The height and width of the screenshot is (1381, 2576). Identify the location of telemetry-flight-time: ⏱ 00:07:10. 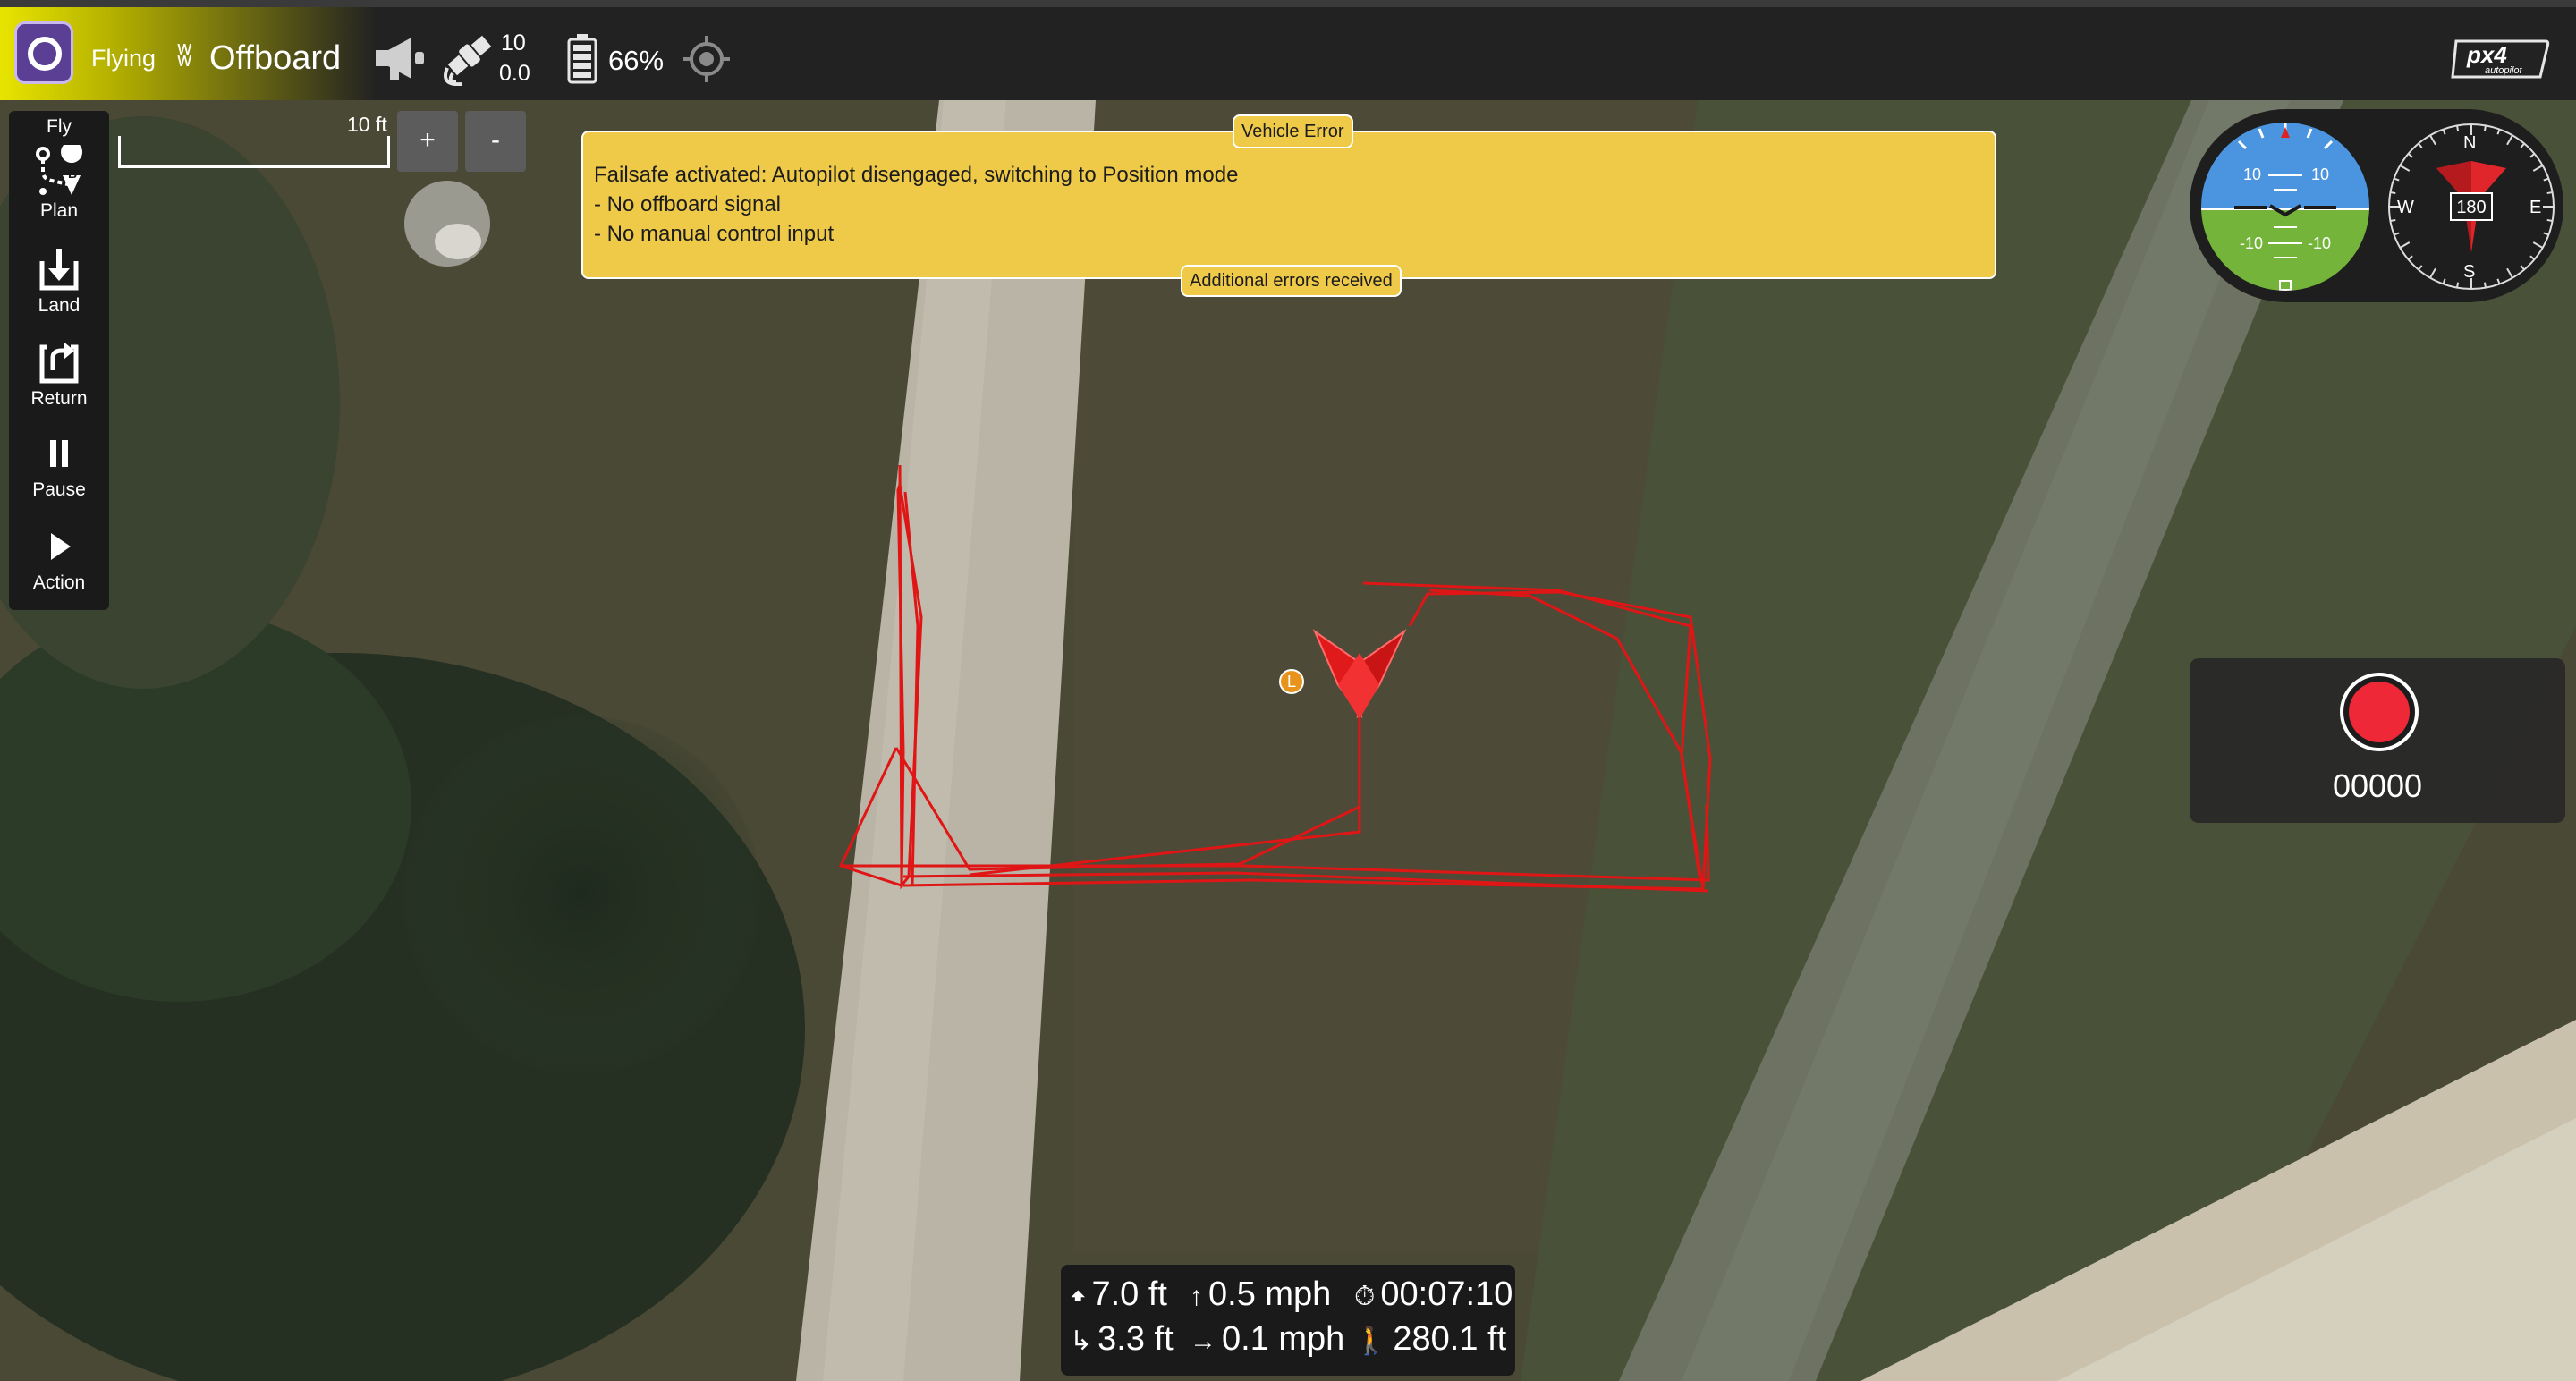
(1433, 1294).